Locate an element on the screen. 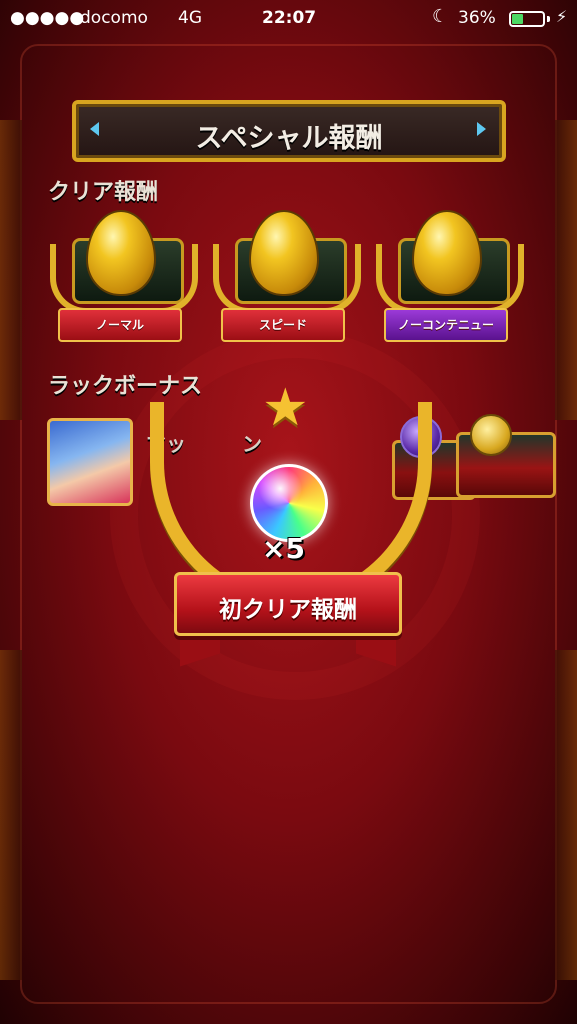 The height and width of the screenshot is (1024, 577). clock: 22:07 is located at coordinates (289, 18).